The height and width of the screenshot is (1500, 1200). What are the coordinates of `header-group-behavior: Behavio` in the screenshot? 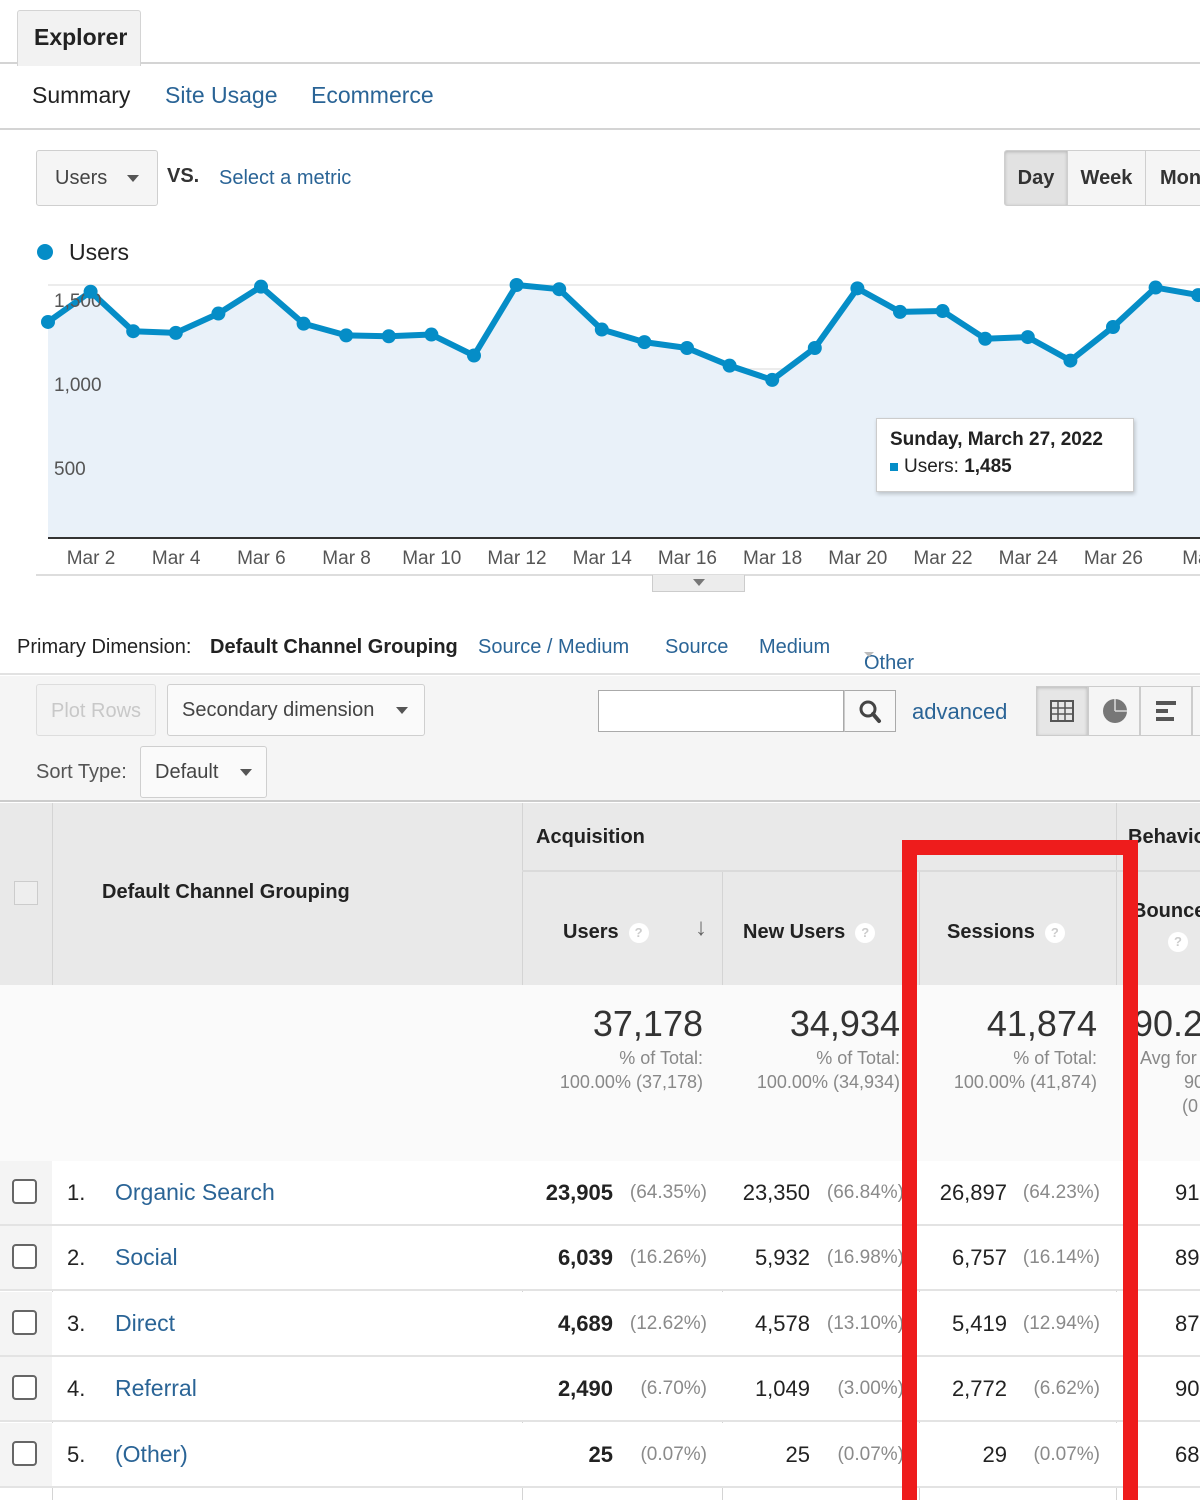 It's located at (1164, 837).